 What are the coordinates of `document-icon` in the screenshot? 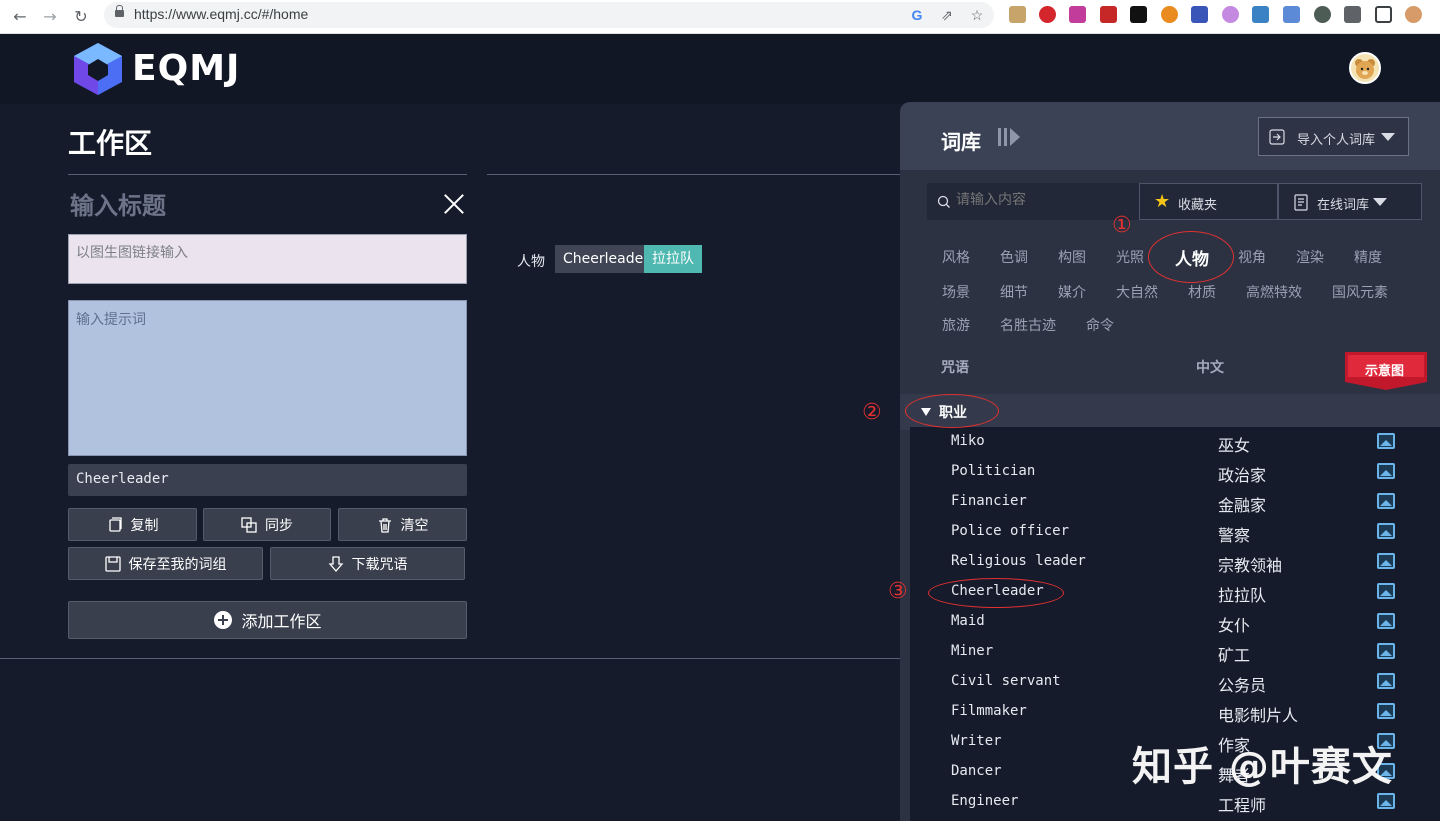 It's located at (1301, 202).